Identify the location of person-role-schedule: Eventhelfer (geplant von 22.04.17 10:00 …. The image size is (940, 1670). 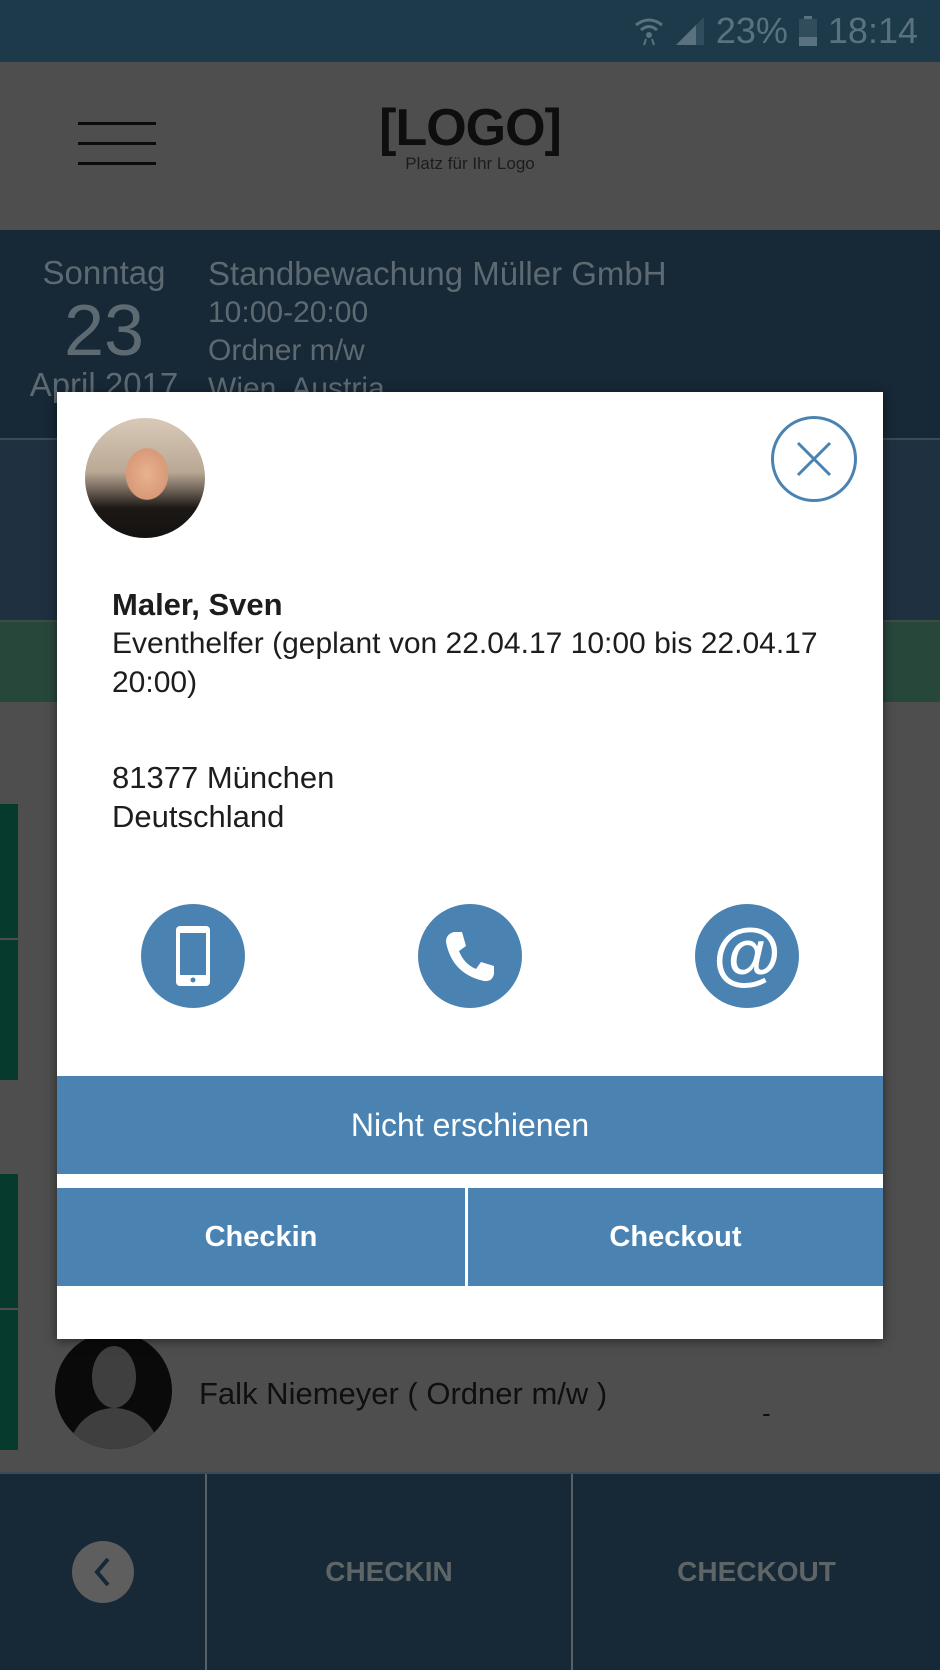
(465, 663).